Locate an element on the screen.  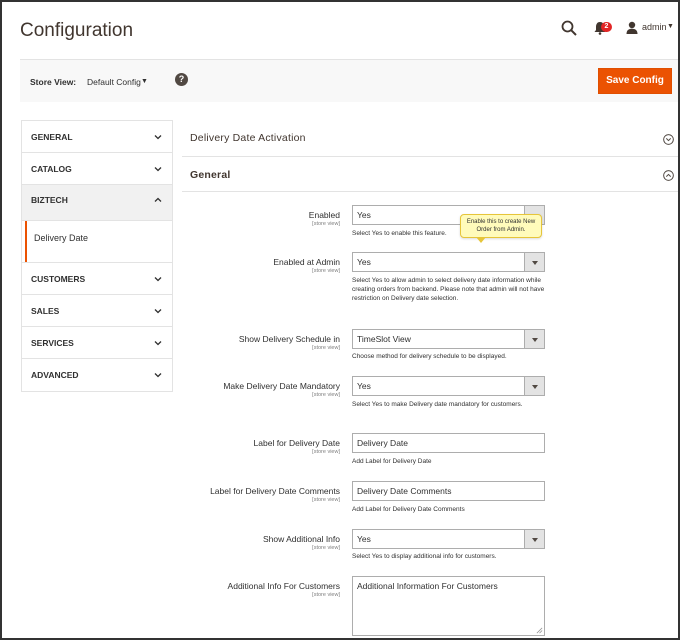
sidebar-item-customers: CUSTOMERS is located at coordinates (97, 279).